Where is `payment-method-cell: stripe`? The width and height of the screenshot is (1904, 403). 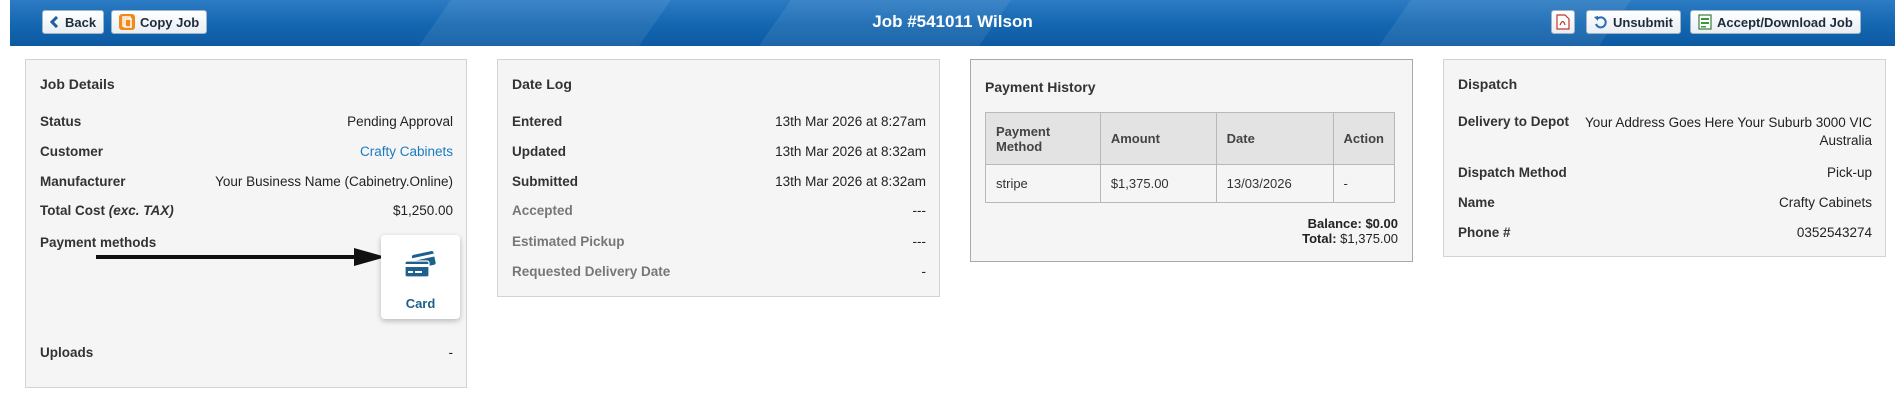
payment-method-cell: stripe is located at coordinates (1043, 183).